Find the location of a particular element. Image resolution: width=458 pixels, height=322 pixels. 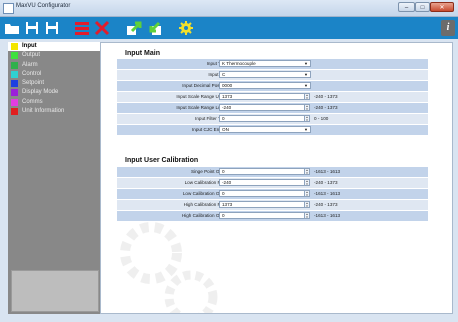

window-title: MaxVU Configurator is located at coordinates (43, 6).